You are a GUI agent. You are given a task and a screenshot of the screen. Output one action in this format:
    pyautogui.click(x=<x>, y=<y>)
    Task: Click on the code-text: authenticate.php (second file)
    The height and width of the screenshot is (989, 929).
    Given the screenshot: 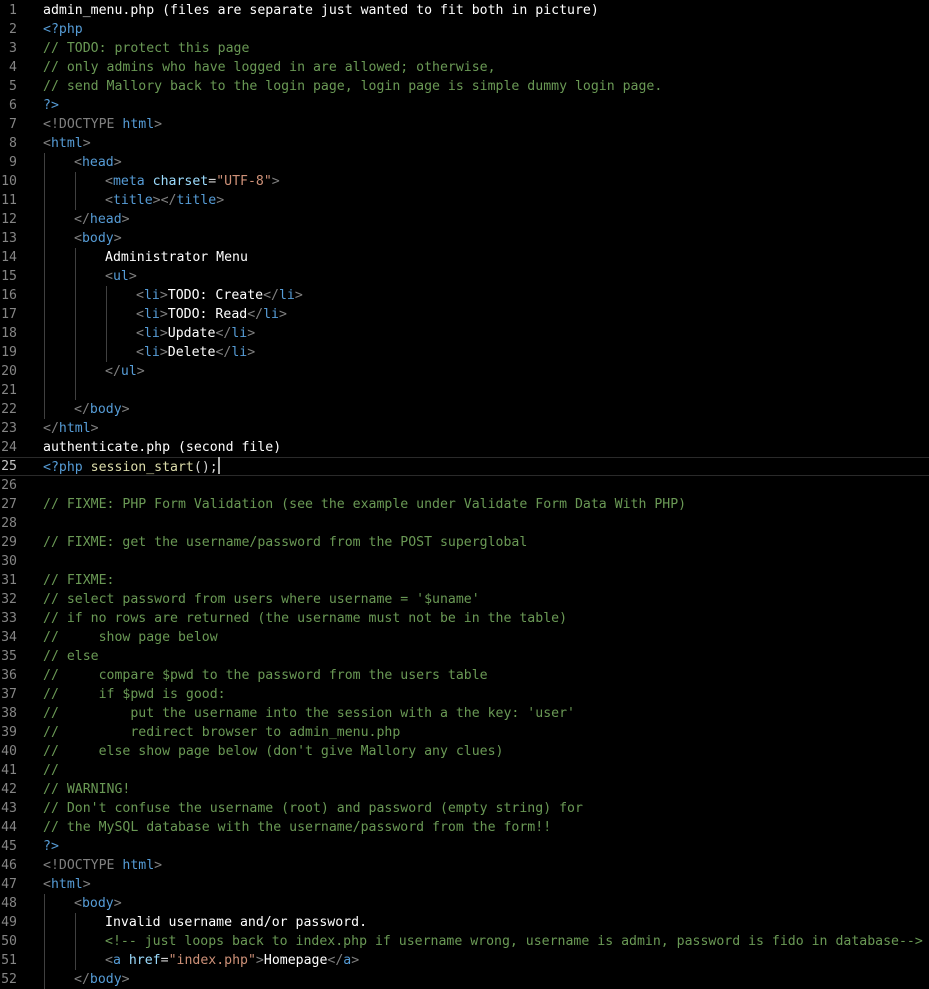 What is the action you would take?
    pyautogui.click(x=162, y=447)
    